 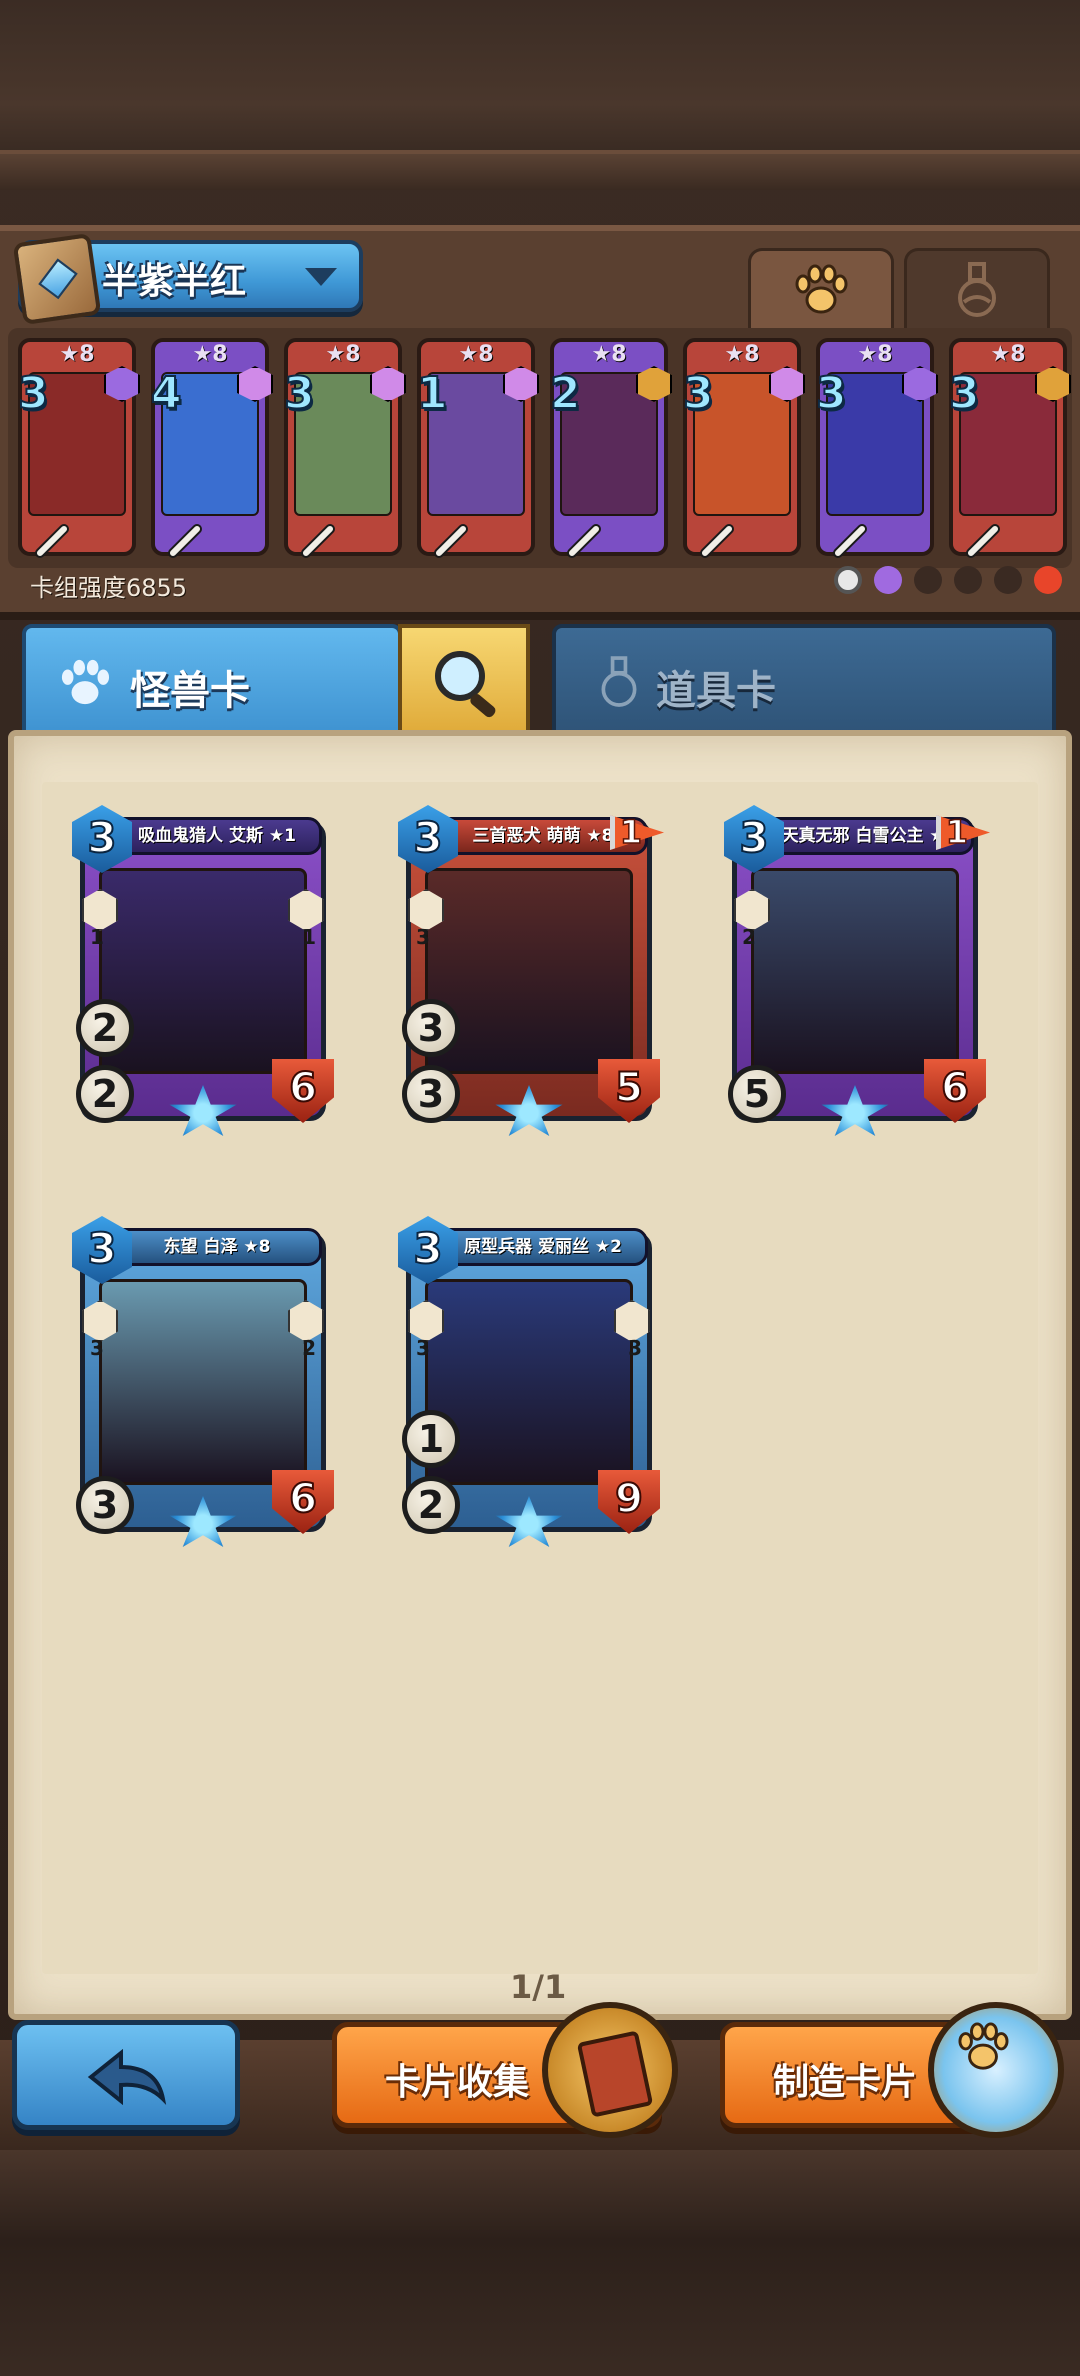 What do you see at coordinates (190, 691) in the screenshot?
I see `tab-monster-cards-label: 怪兽卡` at bounding box center [190, 691].